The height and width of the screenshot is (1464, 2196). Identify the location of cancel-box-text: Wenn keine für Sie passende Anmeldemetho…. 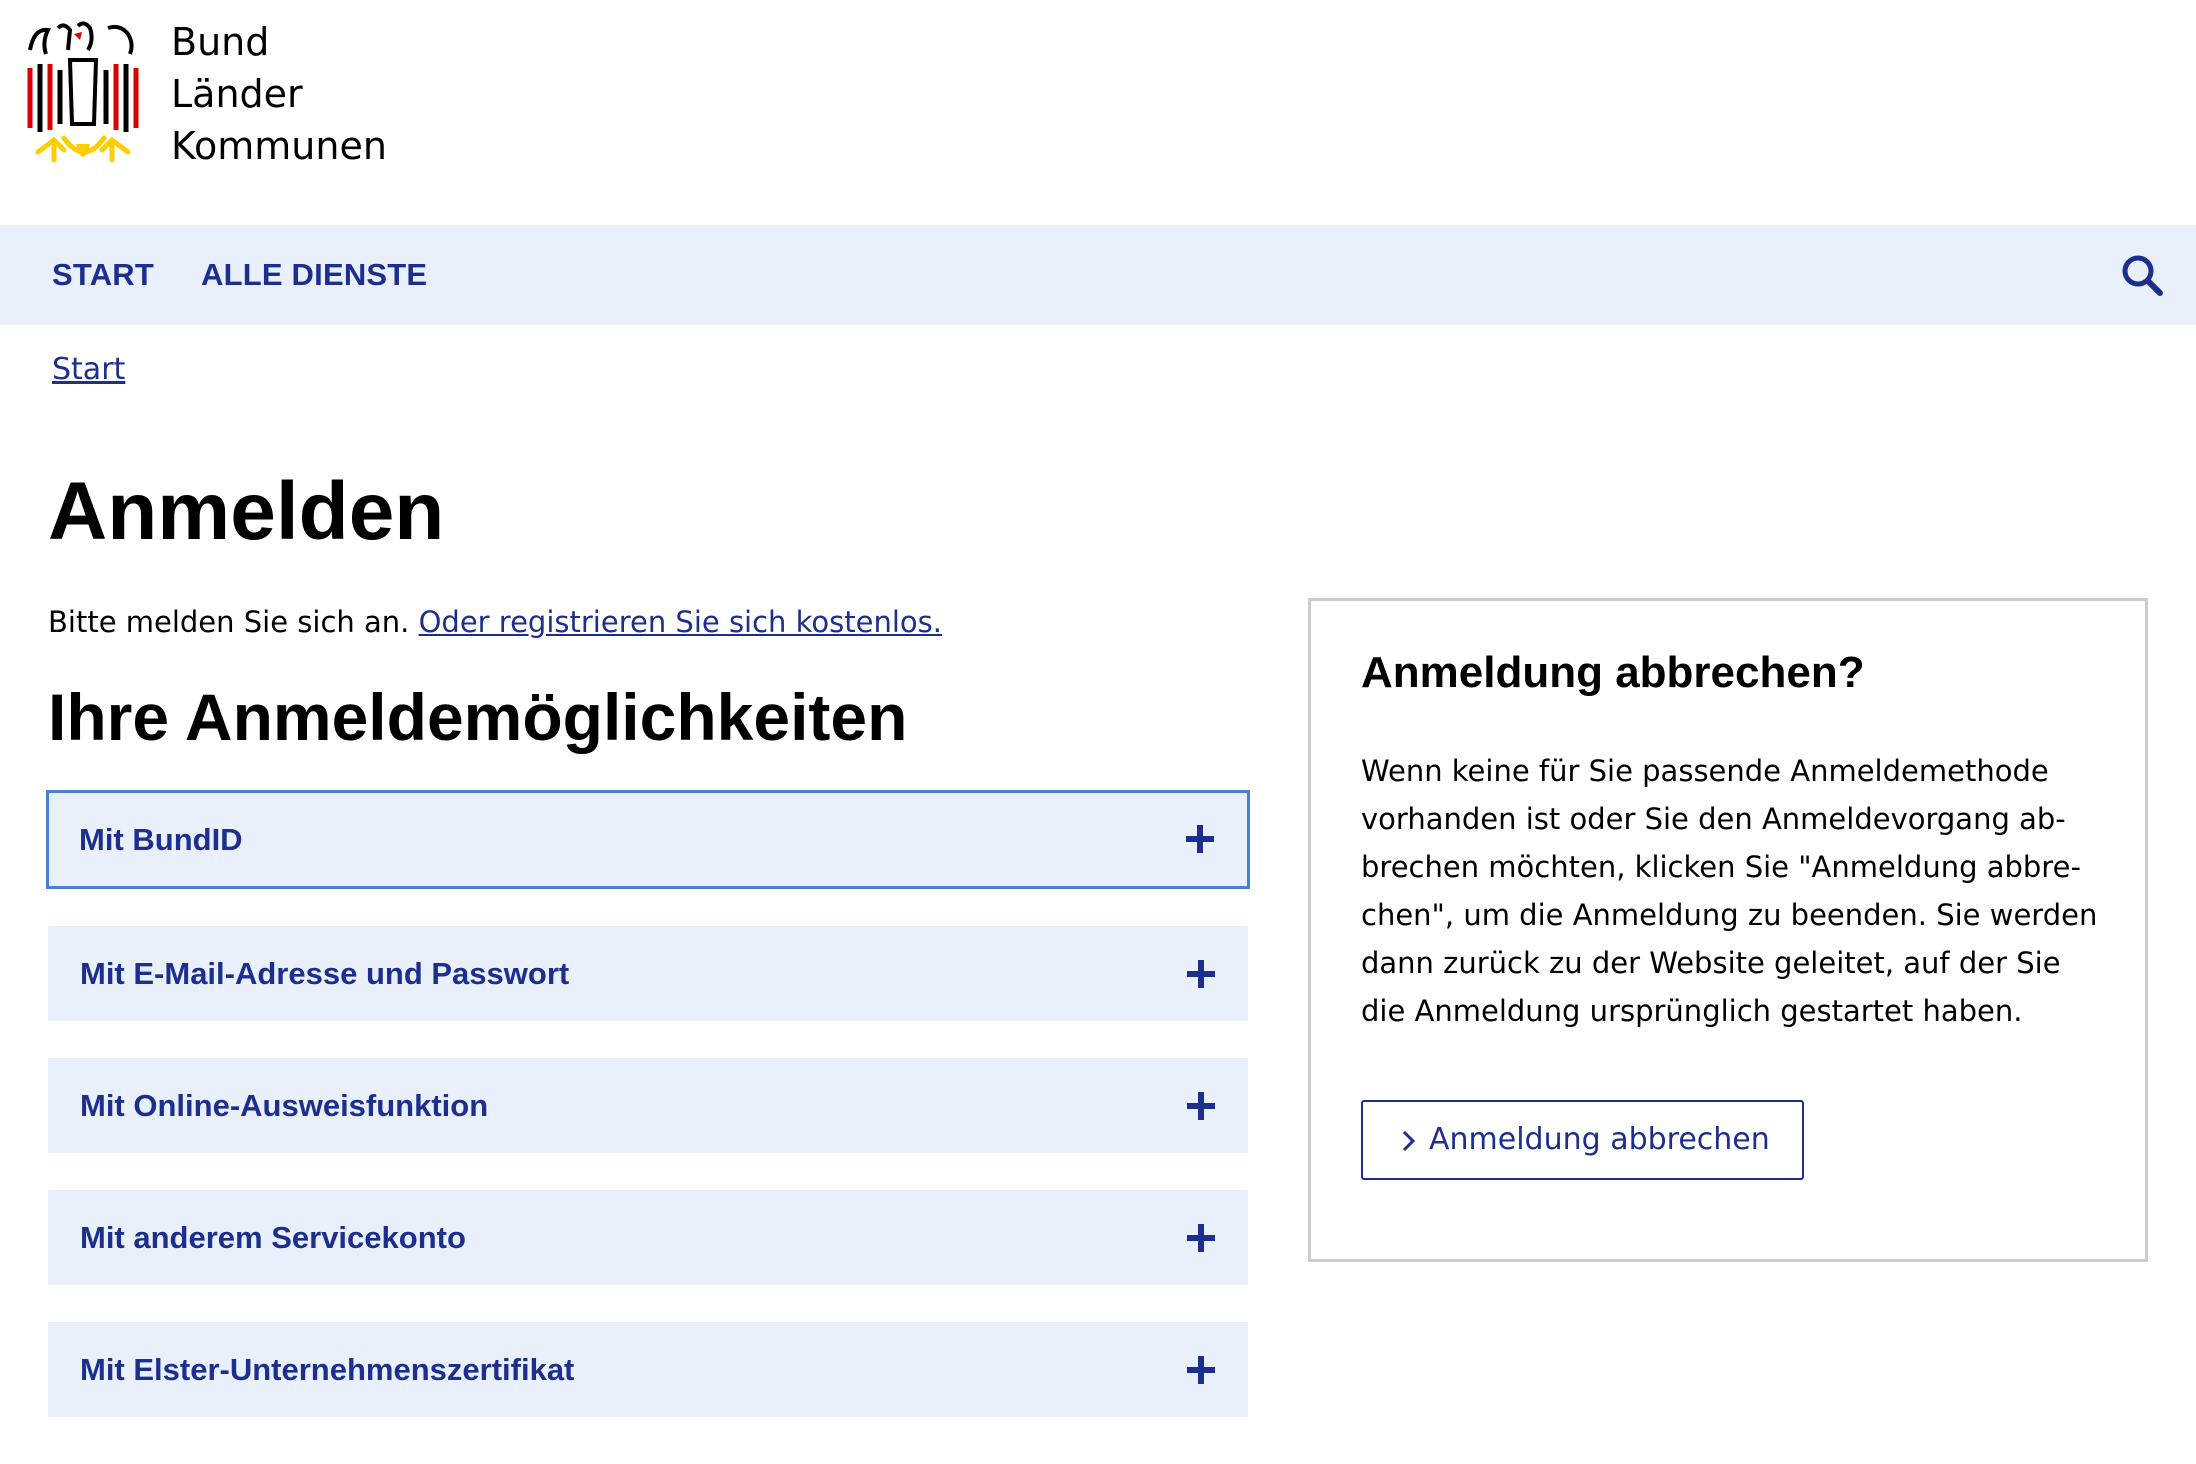
(1741, 891).